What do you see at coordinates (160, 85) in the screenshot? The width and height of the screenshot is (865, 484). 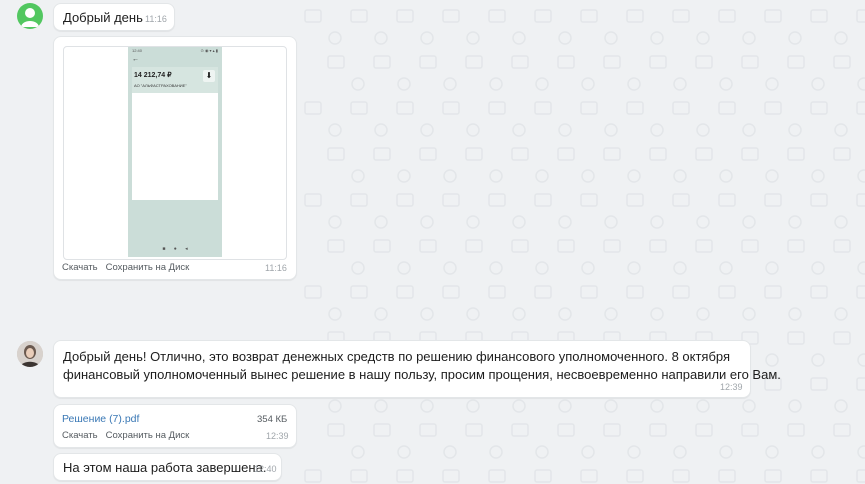 I see `payment-org: АО "АЛЬФАСТРАХОВАНИЕ"` at bounding box center [160, 85].